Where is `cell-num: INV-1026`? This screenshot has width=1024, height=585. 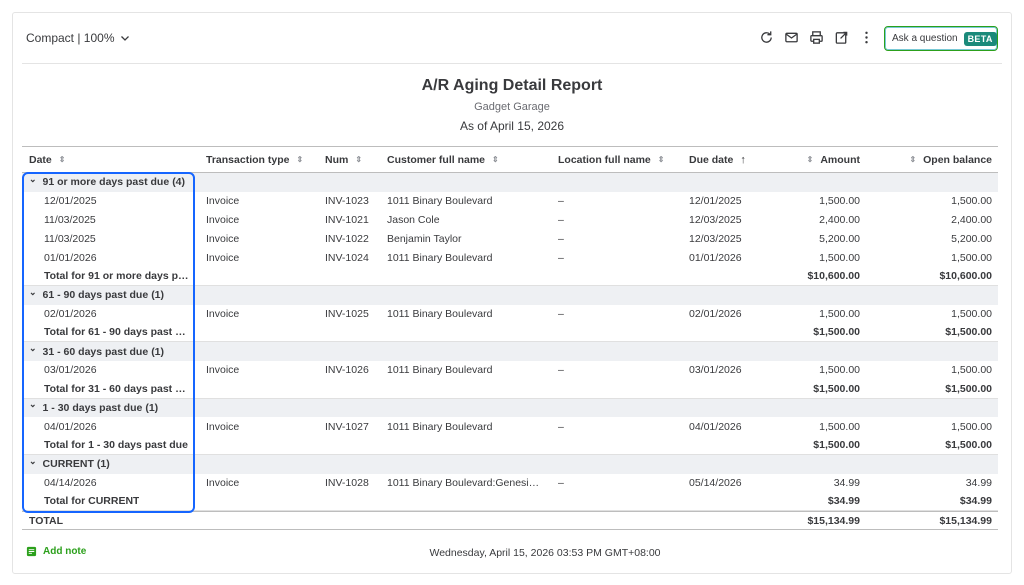
cell-num: INV-1026 is located at coordinates (354, 370).